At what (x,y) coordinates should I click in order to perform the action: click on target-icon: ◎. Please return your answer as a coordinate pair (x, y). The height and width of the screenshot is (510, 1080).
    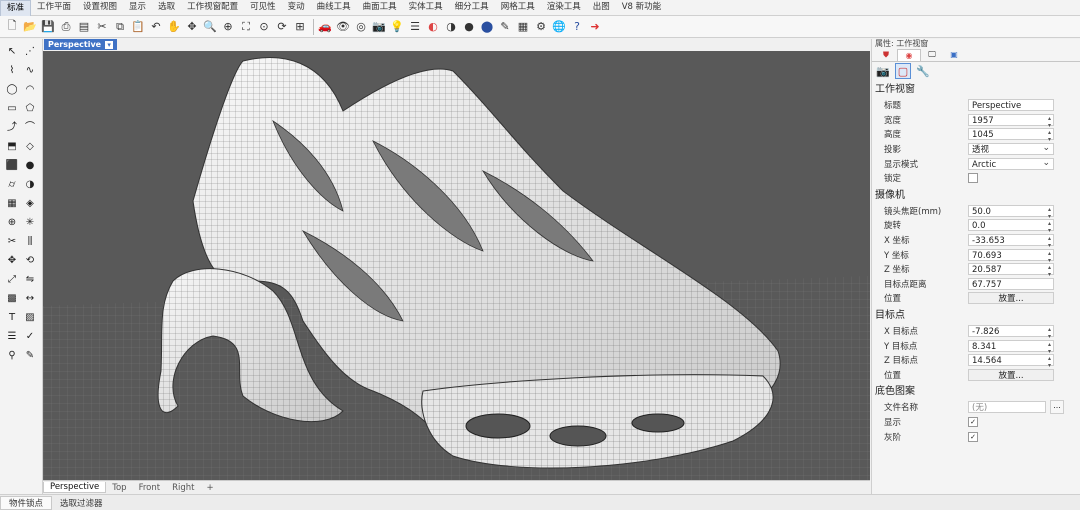
    Looking at the image, I should click on (361, 27).